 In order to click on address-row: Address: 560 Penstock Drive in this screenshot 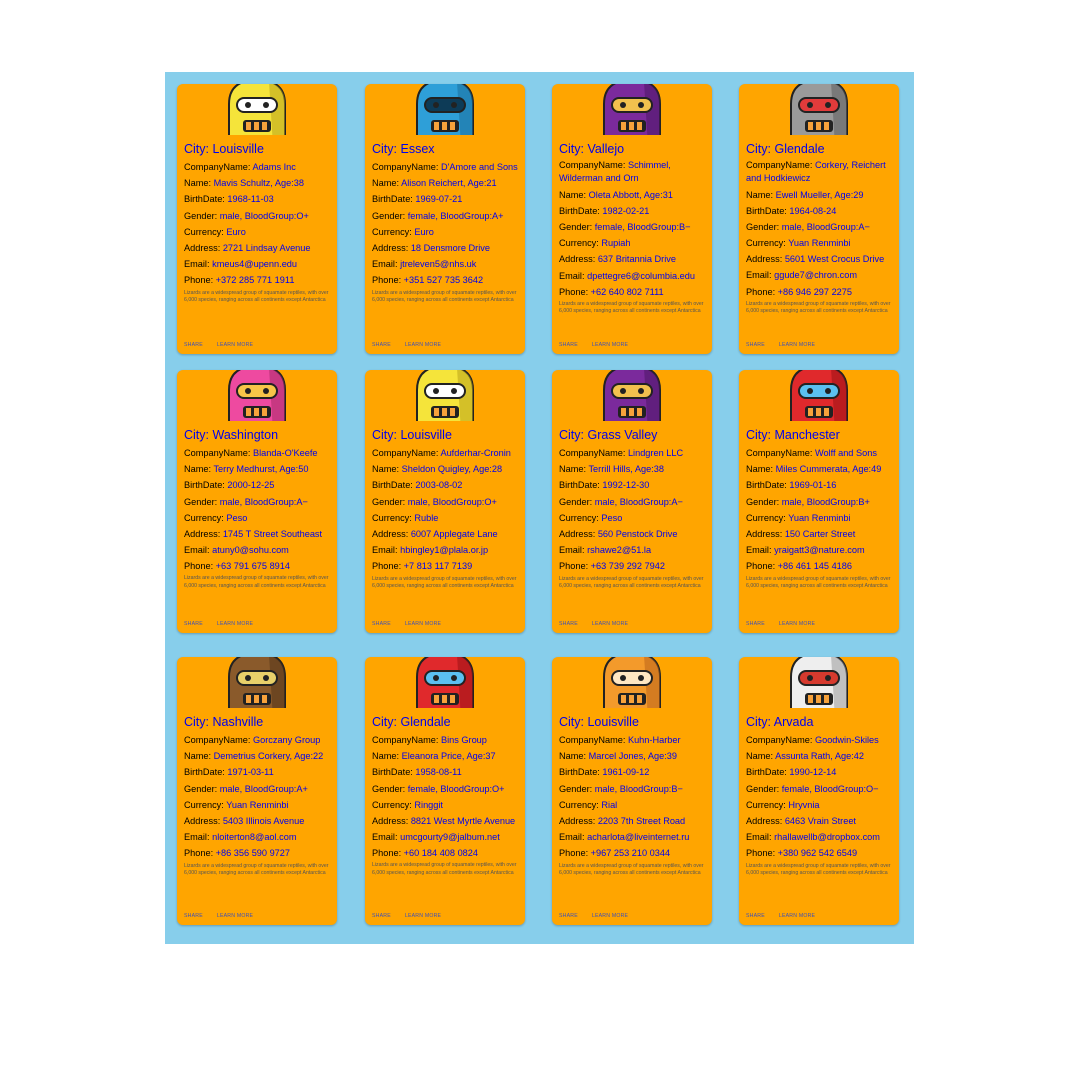, I will do `click(632, 534)`.